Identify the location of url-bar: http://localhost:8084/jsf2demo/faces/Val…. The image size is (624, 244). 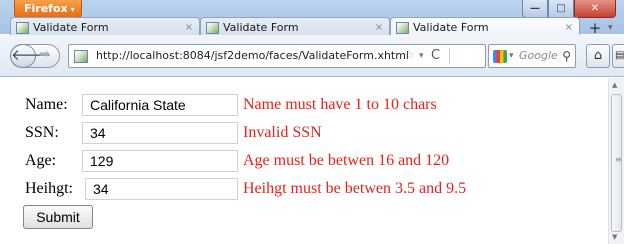
(277, 56).